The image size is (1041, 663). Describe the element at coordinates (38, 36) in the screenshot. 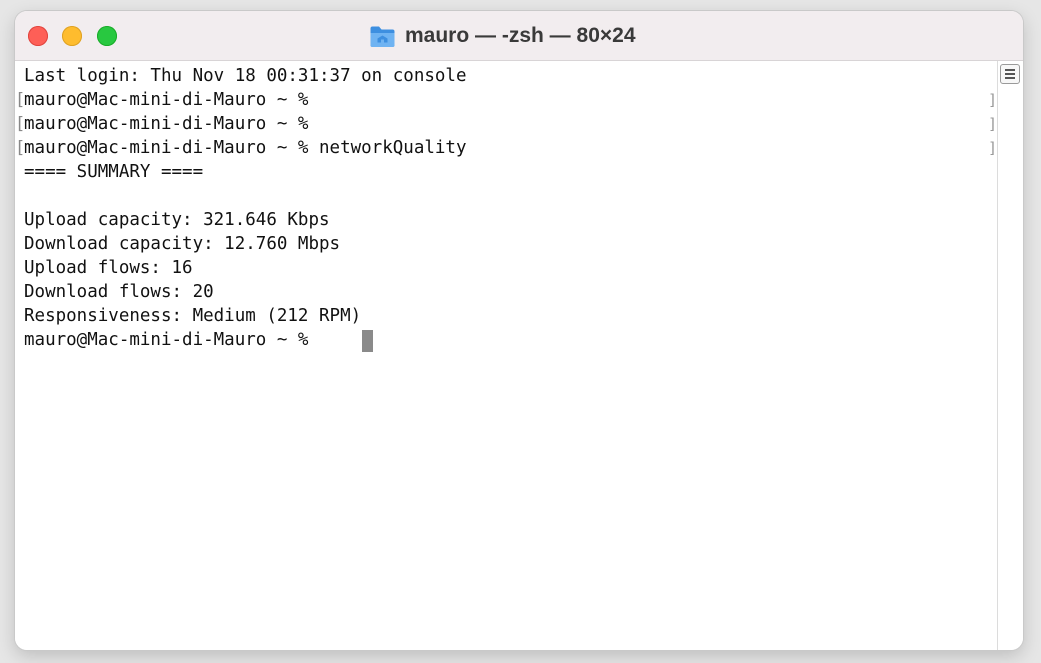

I see `close-button` at that location.